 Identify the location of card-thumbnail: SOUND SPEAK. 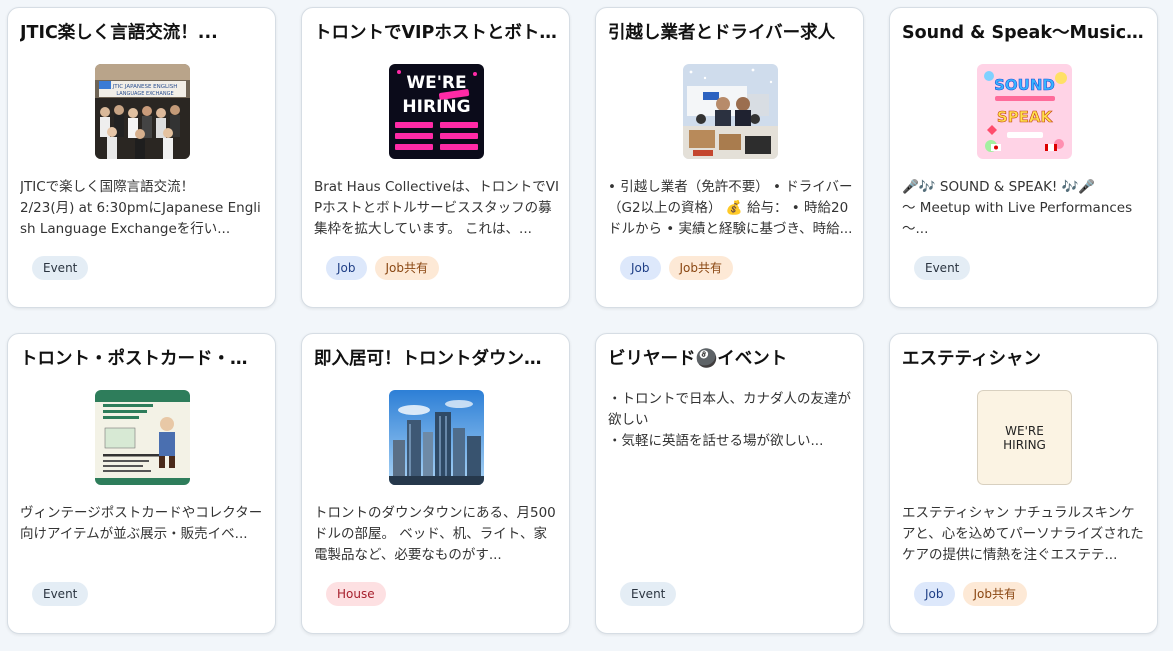
(1024, 111).